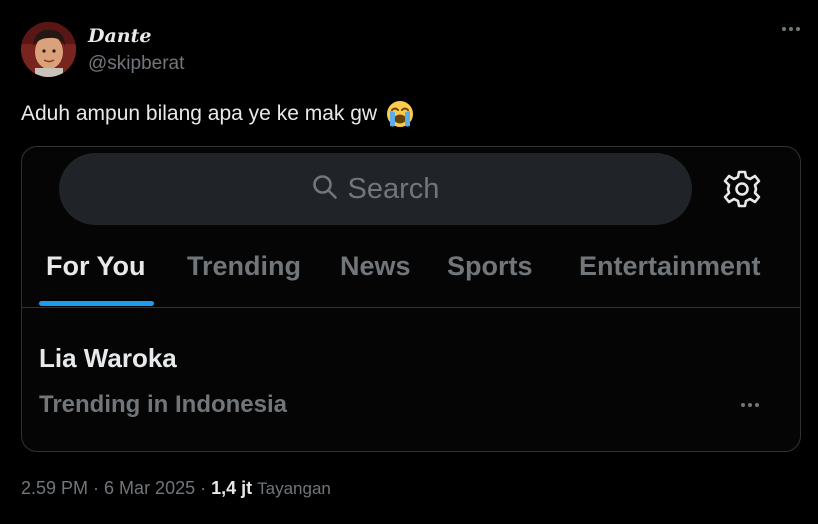 This screenshot has height=524, width=818. What do you see at coordinates (96, 303) in the screenshot?
I see `active-tab-indicator` at bounding box center [96, 303].